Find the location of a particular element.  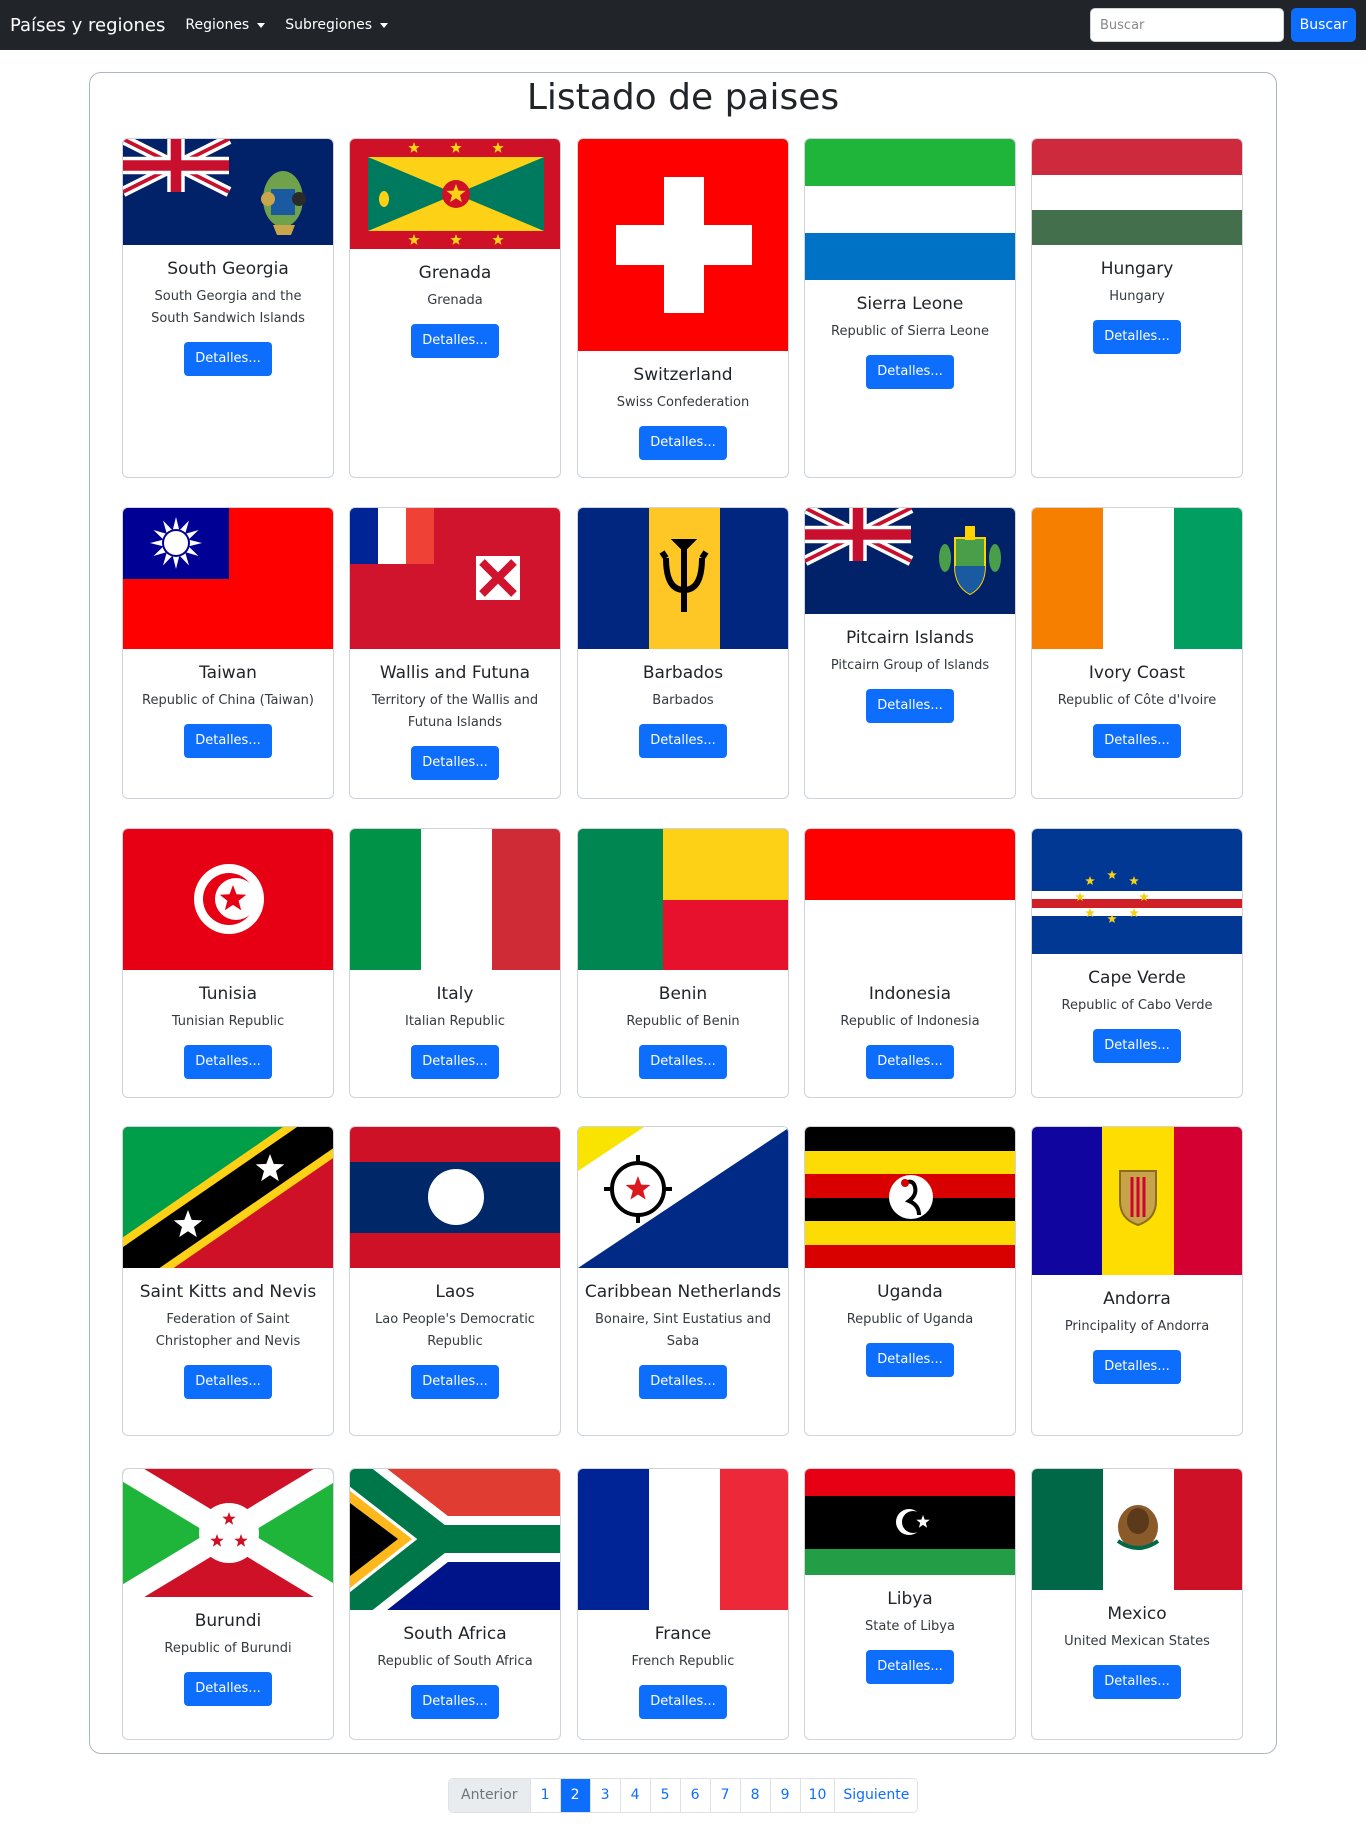

pagination-next: Siguiente is located at coordinates (876, 1795).